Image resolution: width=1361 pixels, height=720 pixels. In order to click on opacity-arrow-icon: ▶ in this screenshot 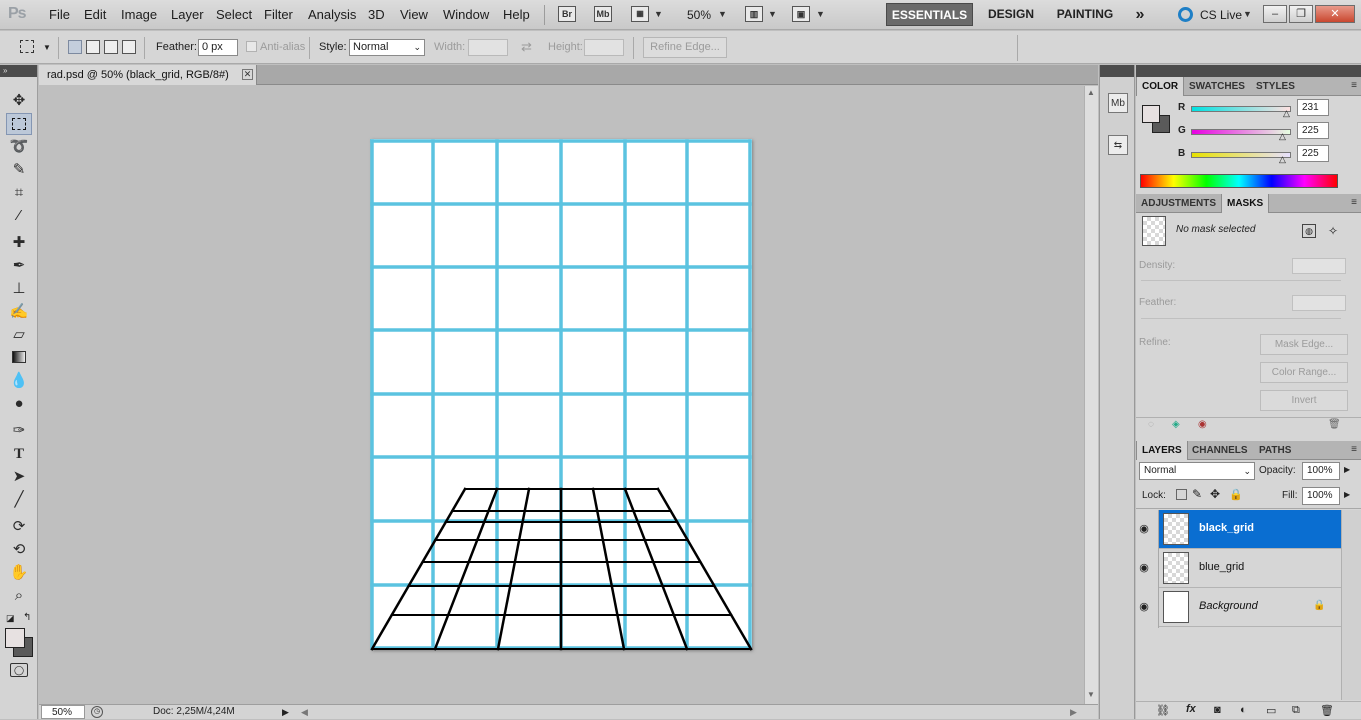, I will do `click(1347, 469)`.